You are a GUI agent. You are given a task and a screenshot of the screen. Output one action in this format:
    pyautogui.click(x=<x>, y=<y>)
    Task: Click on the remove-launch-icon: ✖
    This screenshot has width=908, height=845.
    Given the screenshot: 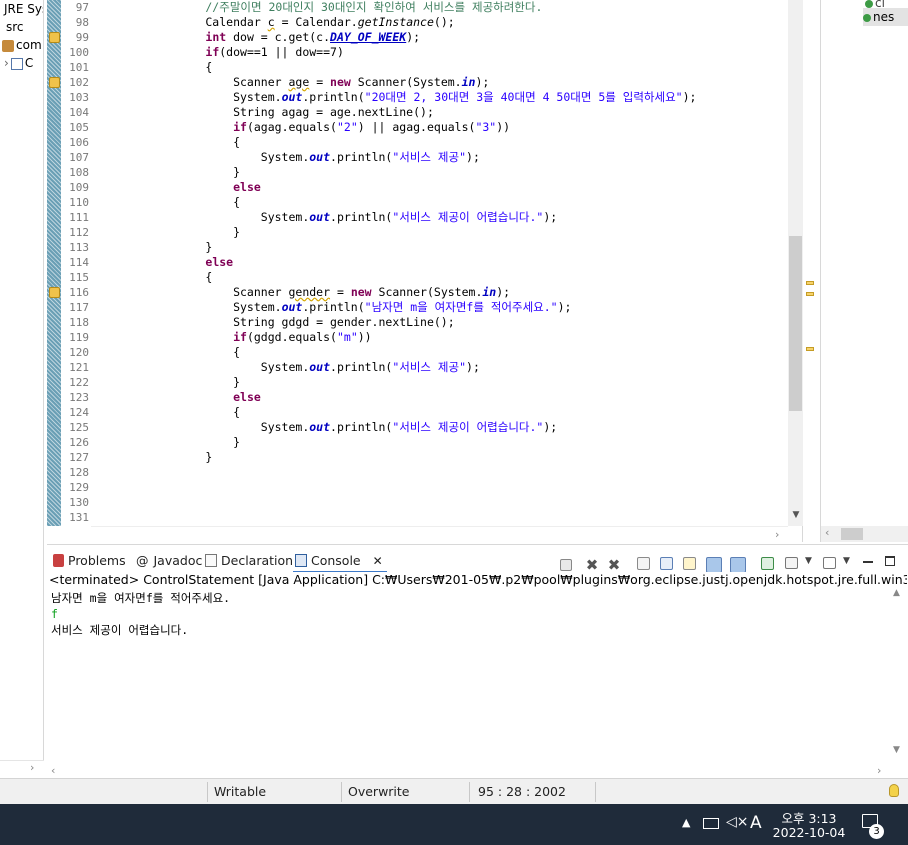 What is the action you would take?
    pyautogui.click(x=592, y=565)
    